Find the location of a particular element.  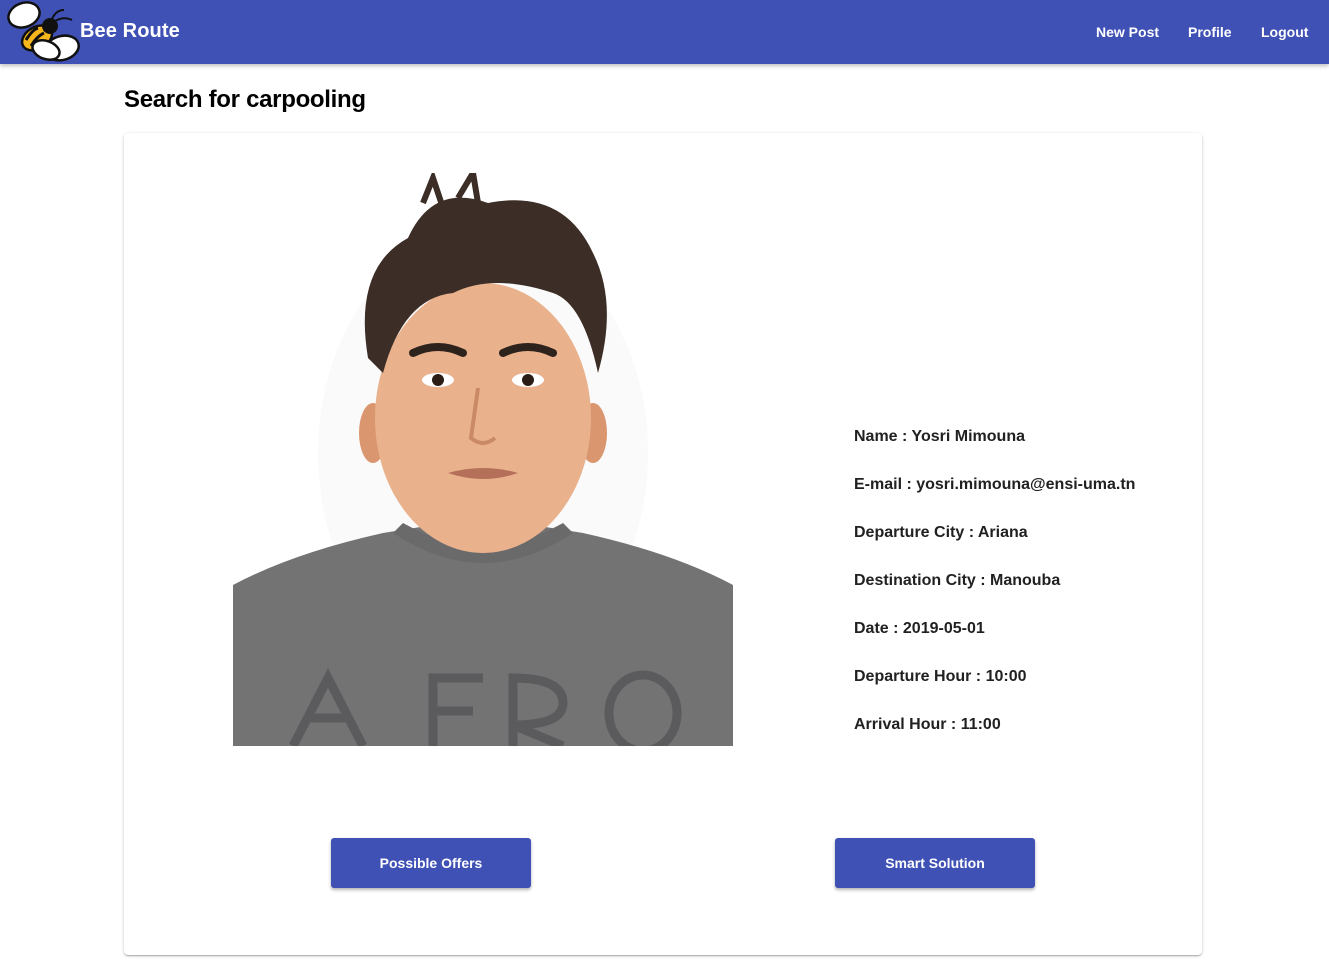

bee-logo-icon is located at coordinates (43, 35).